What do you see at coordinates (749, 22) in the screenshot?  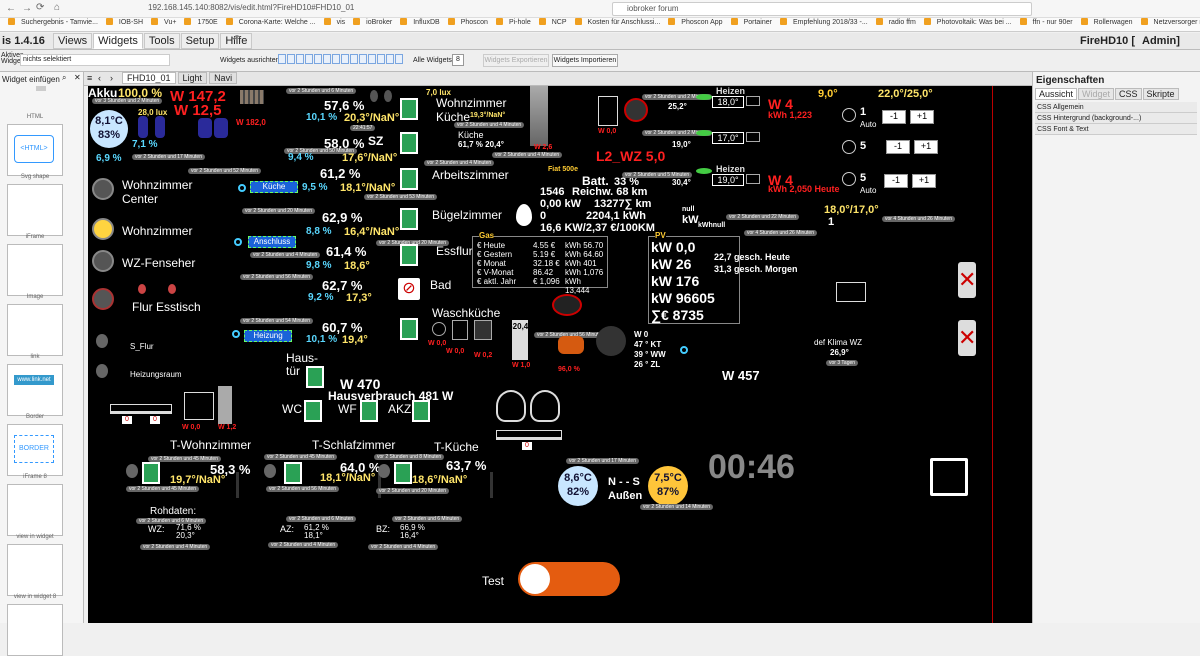 I see `bookmark-item: Portainer` at bounding box center [749, 22].